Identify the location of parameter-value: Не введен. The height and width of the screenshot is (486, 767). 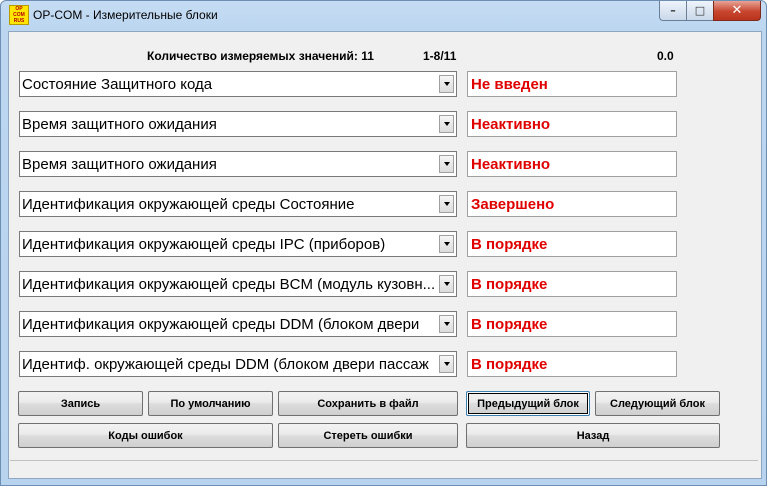
(572, 84).